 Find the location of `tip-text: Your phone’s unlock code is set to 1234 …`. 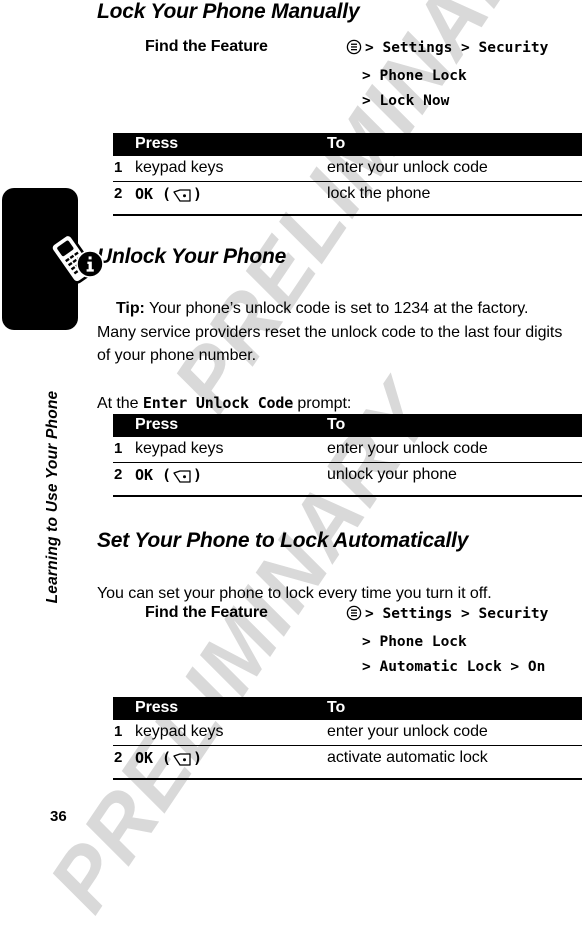

tip-text: Your phone’s unlock code is set to 1234 … is located at coordinates (330, 332).